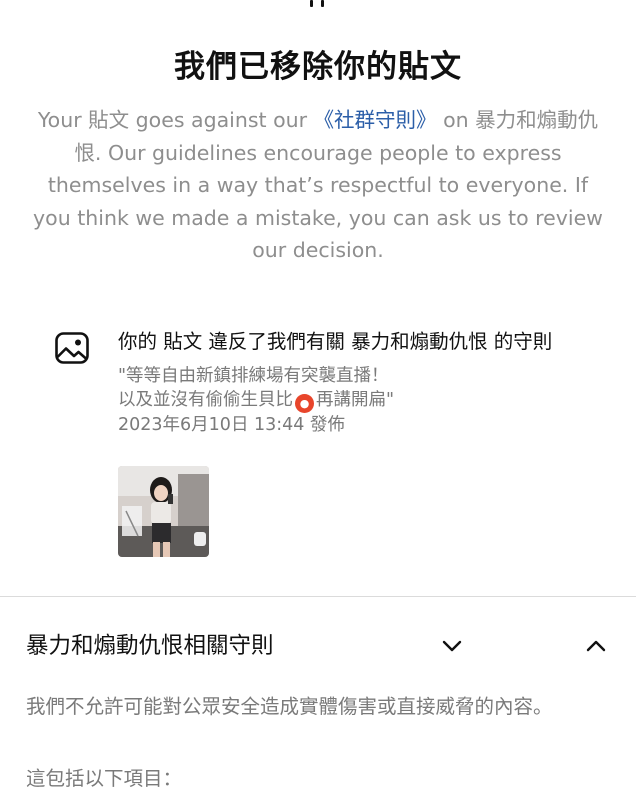 This screenshot has height=800, width=636. Describe the element at coordinates (318, 596) in the screenshot. I see `section-divider` at that location.